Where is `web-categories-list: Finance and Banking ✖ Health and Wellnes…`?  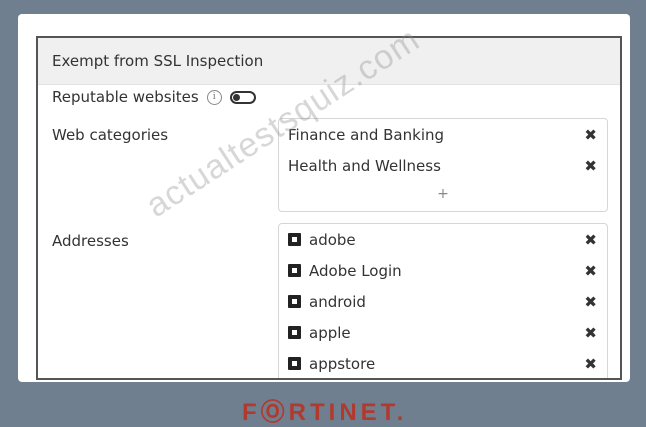
web-categories-list: Finance and Banking ✖ Health and Wellnes… is located at coordinates (443, 165).